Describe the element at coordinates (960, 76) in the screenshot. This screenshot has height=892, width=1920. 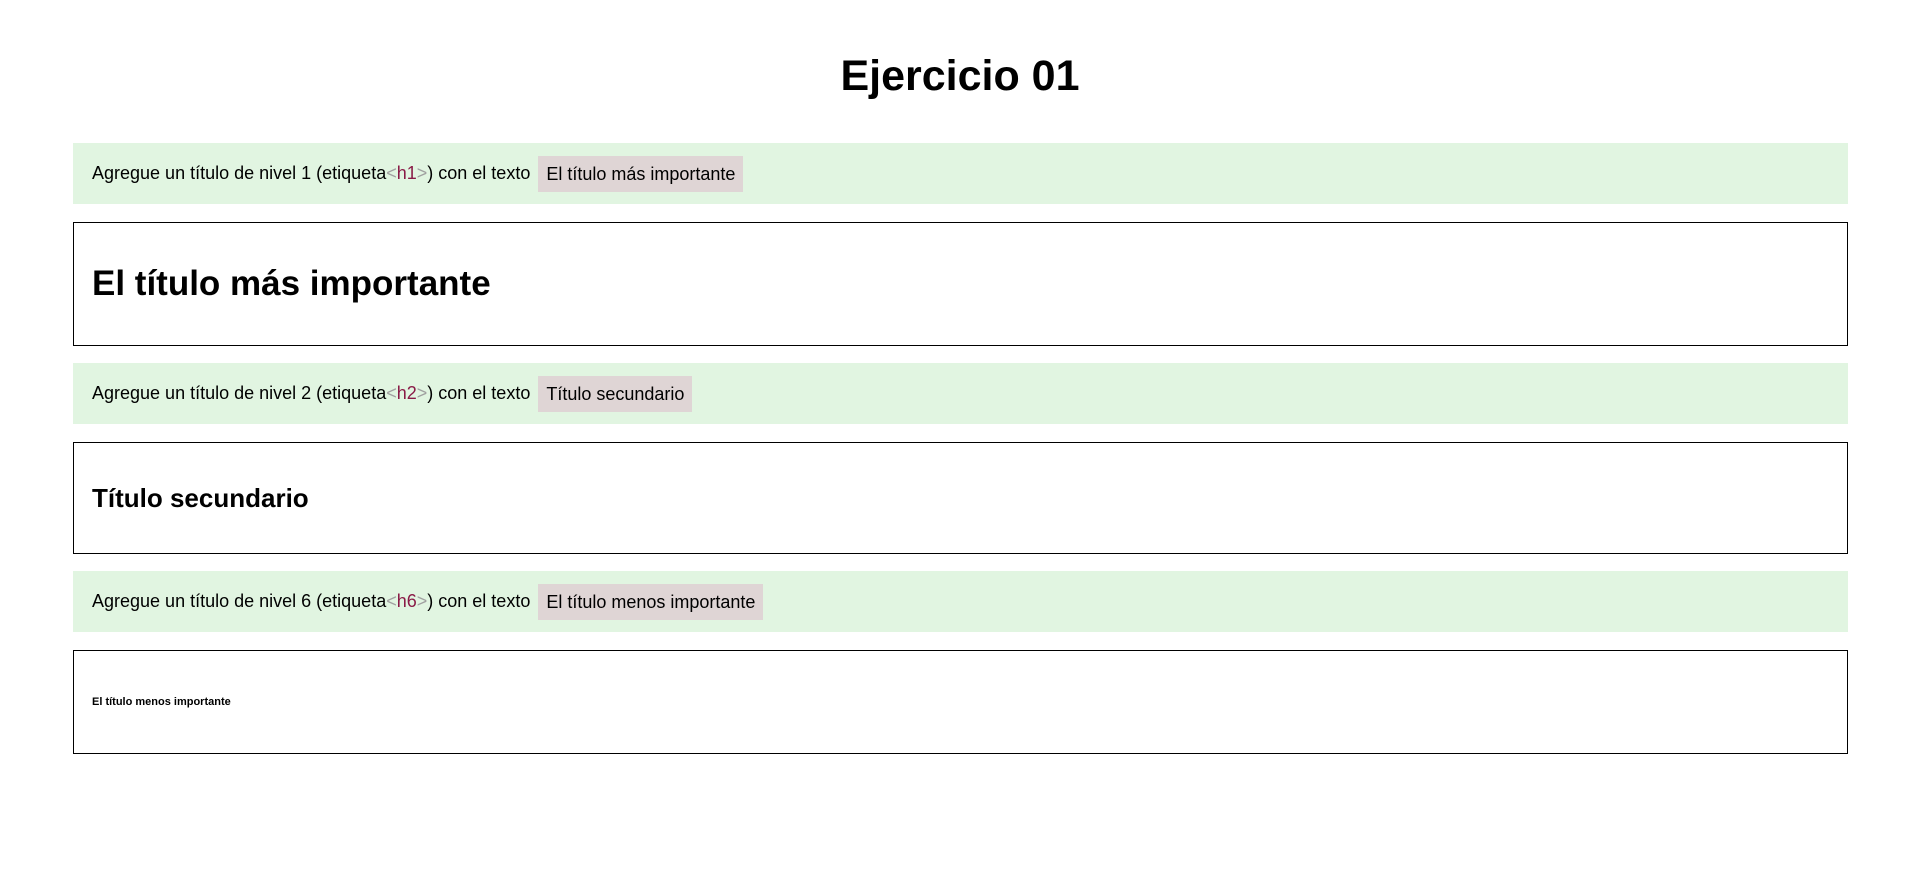
I see `page-title: Ejercicio 01` at that location.